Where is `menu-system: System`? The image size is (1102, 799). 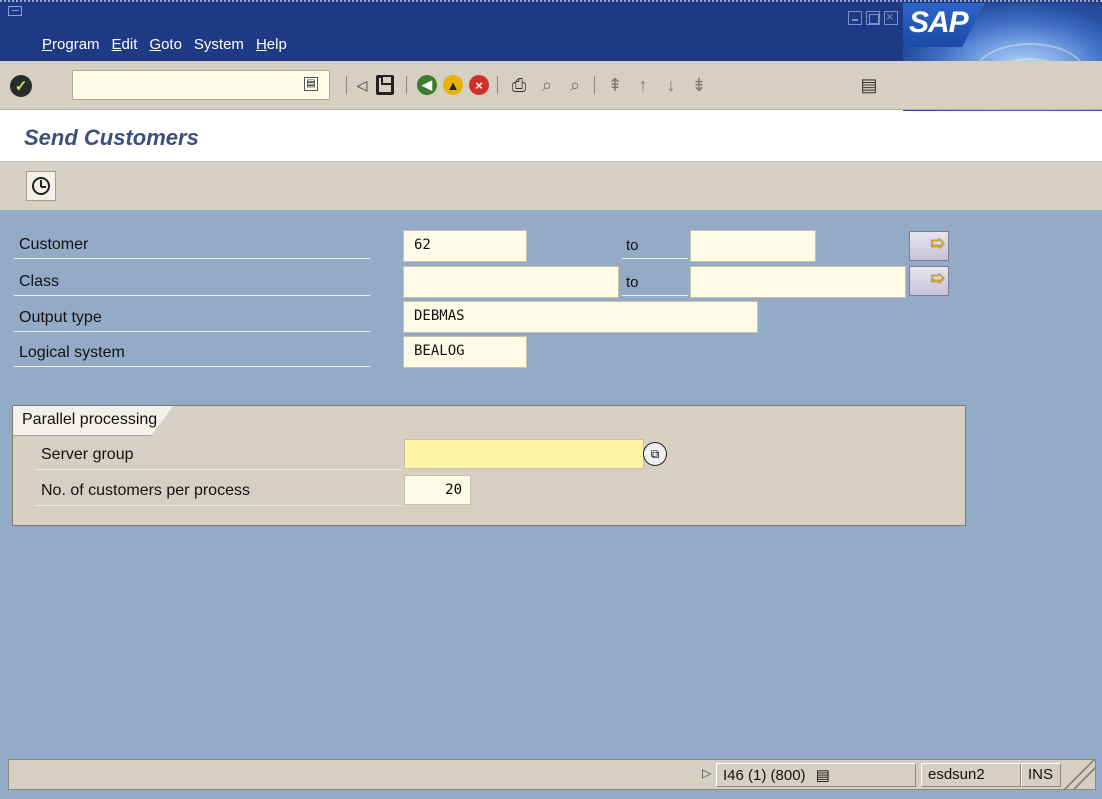
menu-system: System is located at coordinates (219, 44).